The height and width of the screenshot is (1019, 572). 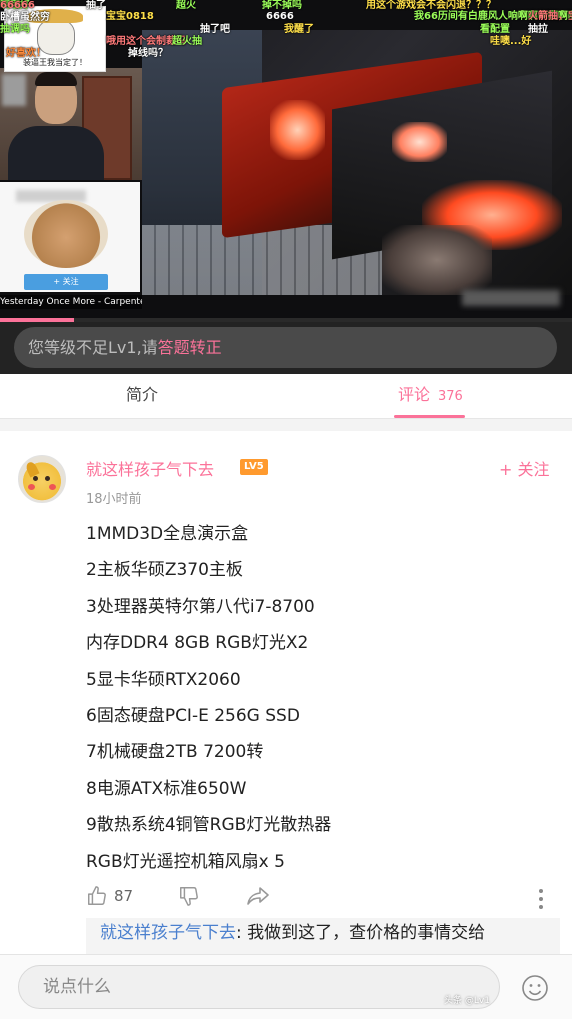 I want to click on reply-text: 就这样孩子气下去: 我做到这了，查价格的事情交给, so click(x=292, y=933).